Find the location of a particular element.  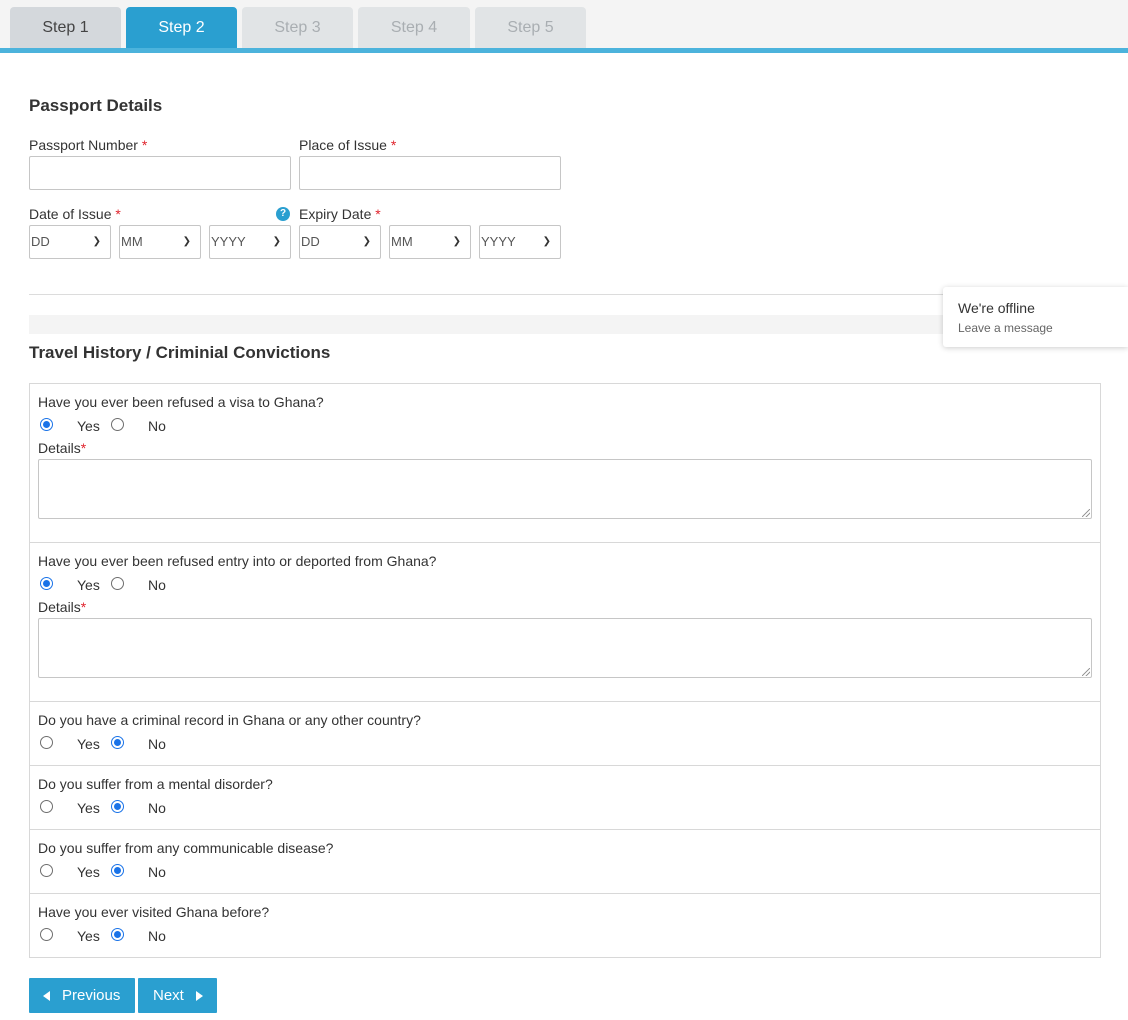

previous-label: Previous is located at coordinates (91, 995).